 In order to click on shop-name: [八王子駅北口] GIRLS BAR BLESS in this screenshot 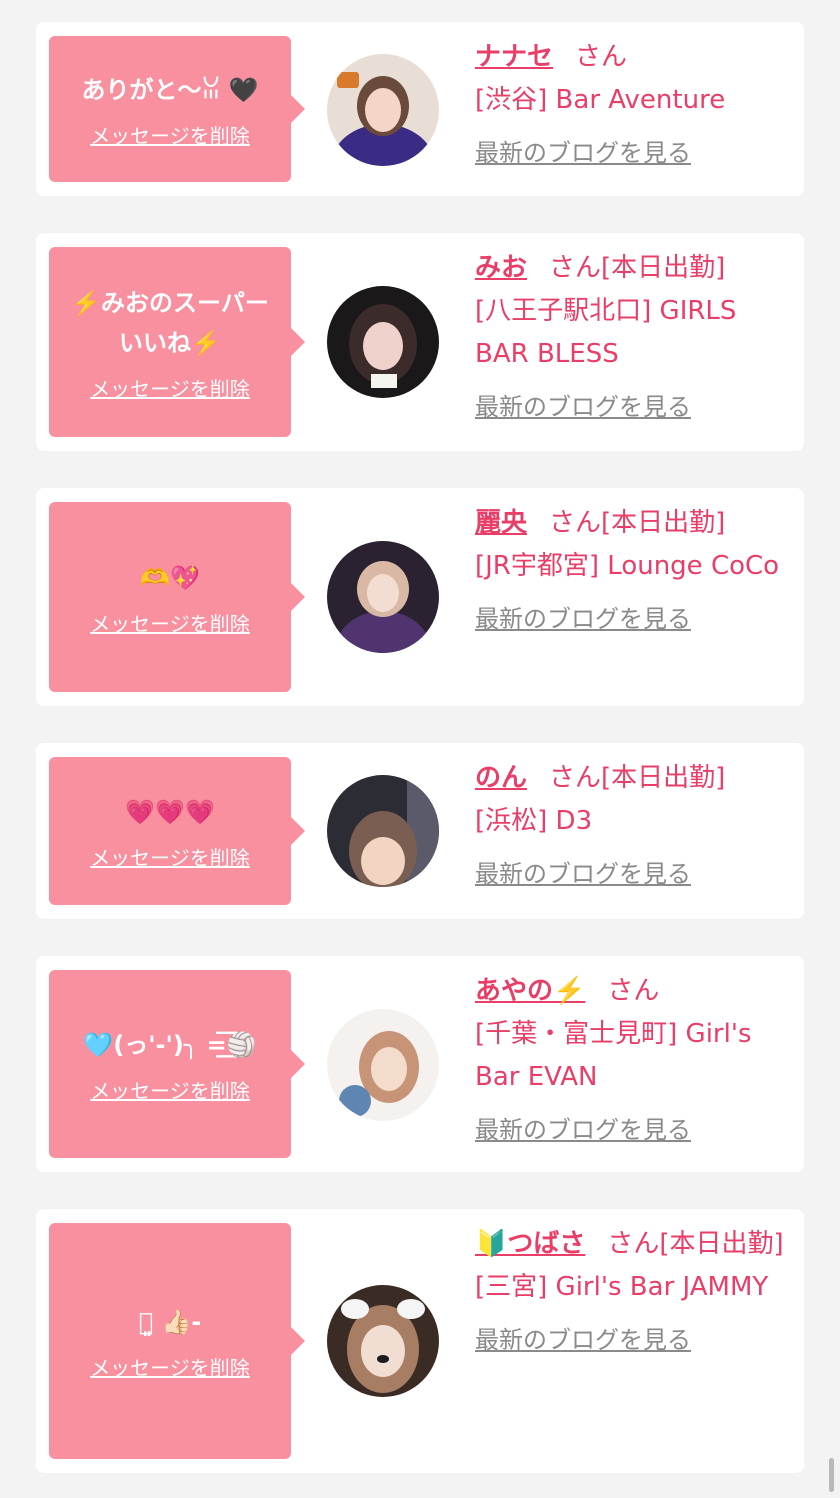, I will do `click(606, 332)`.